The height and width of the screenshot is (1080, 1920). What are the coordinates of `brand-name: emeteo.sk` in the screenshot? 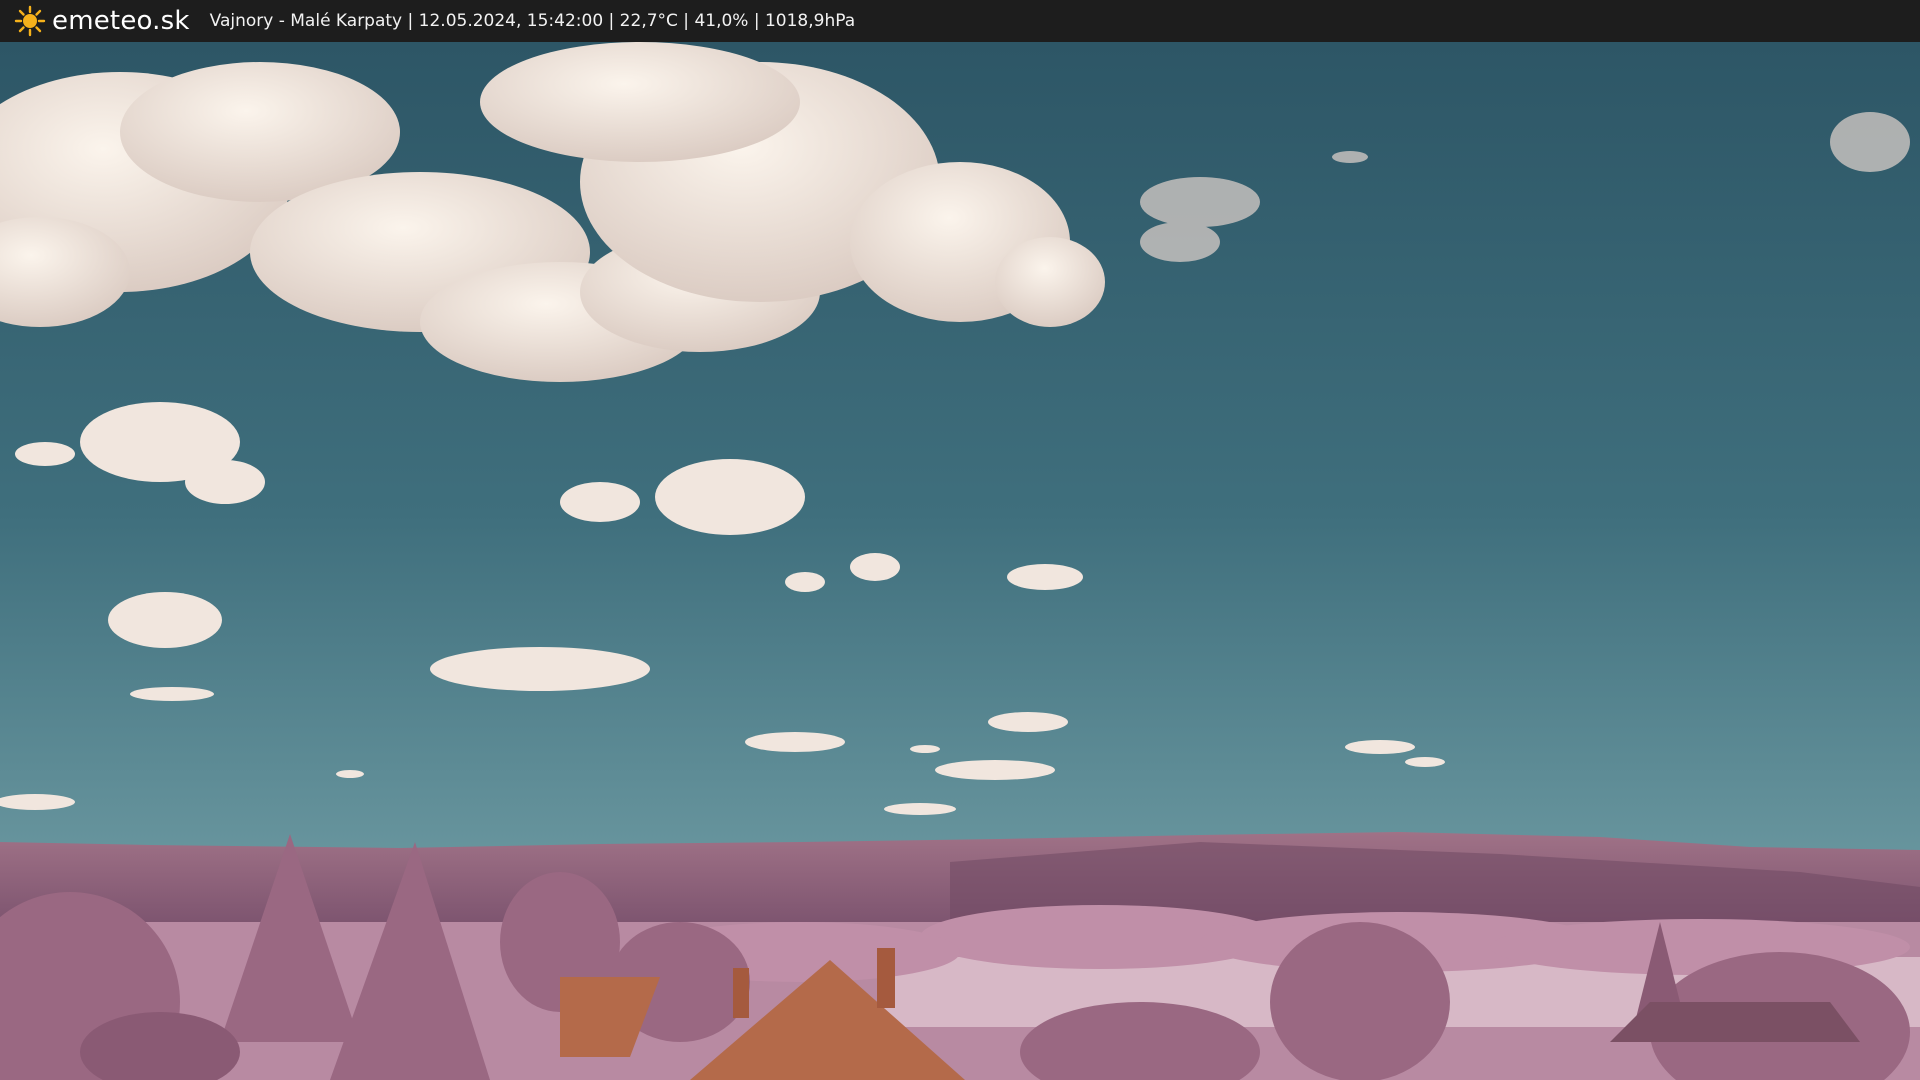 It's located at (121, 21).